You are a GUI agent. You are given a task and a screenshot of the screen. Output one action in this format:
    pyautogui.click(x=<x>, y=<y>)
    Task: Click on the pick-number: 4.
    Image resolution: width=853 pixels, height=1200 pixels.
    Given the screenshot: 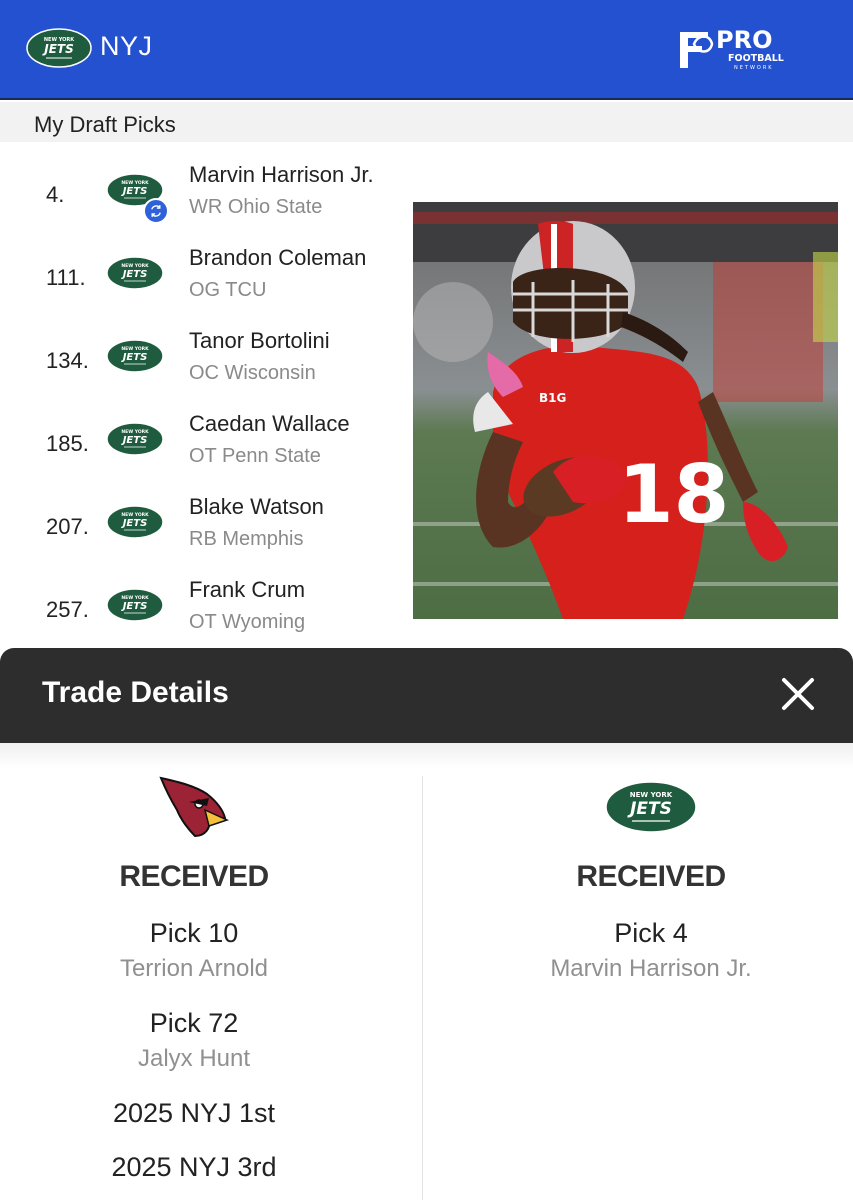 What is the action you would take?
    pyautogui.click(x=55, y=194)
    